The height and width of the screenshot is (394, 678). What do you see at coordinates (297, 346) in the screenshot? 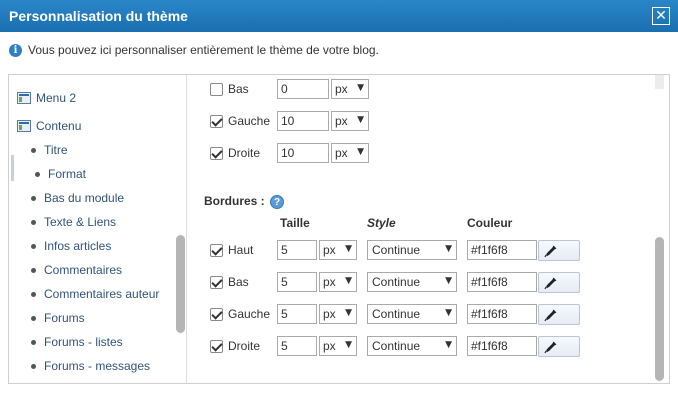
I see `droite-size-input` at bounding box center [297, 346].